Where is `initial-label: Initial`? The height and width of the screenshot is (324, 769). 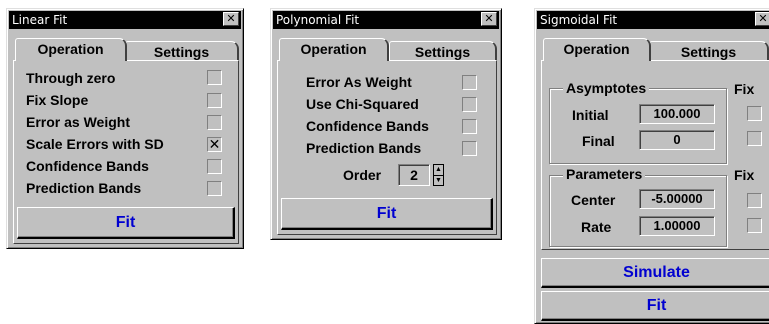 initial-label: Initial is located at coordinates (590, 115).